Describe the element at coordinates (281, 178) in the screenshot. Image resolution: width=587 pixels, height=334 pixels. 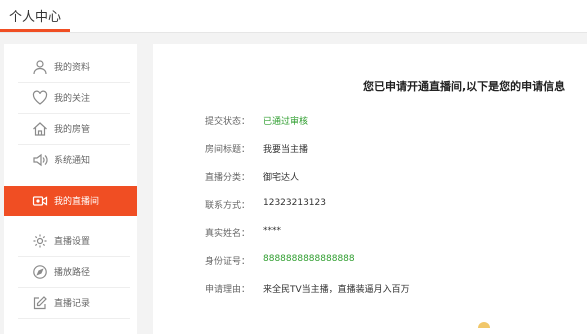
I see `live-category-value: 御宅达人` at that location.